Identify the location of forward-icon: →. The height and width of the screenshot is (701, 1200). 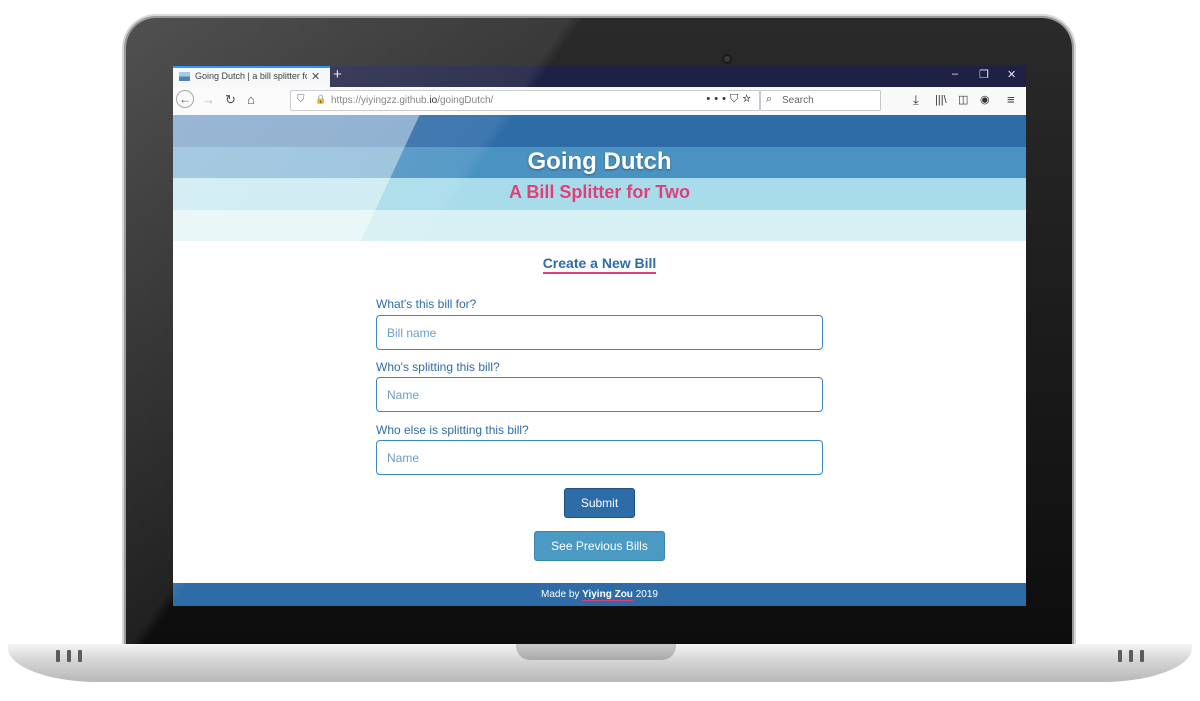
(208, 99).